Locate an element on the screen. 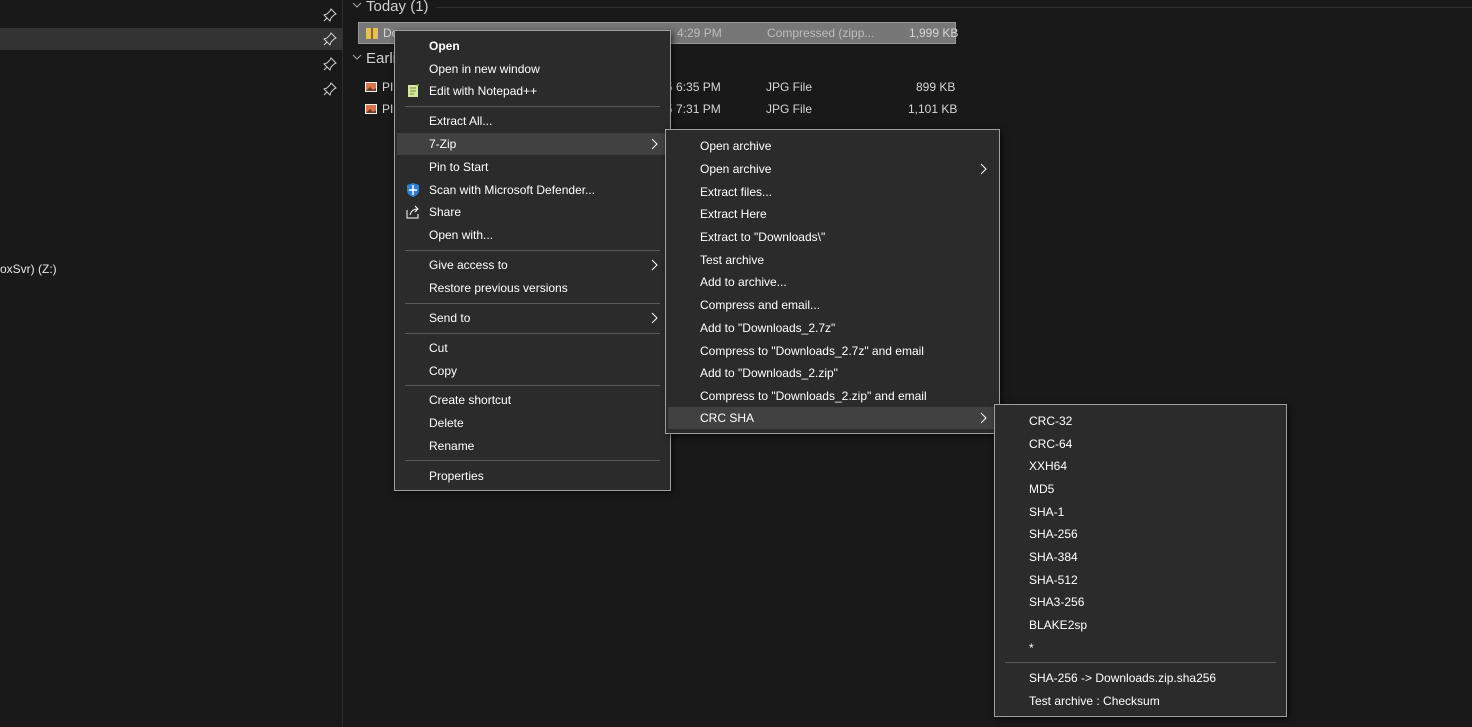 The width and height of the screenshot is (1472, 727). crc-item-crc64: CRC-64 is located at coordinates (1140, 444).